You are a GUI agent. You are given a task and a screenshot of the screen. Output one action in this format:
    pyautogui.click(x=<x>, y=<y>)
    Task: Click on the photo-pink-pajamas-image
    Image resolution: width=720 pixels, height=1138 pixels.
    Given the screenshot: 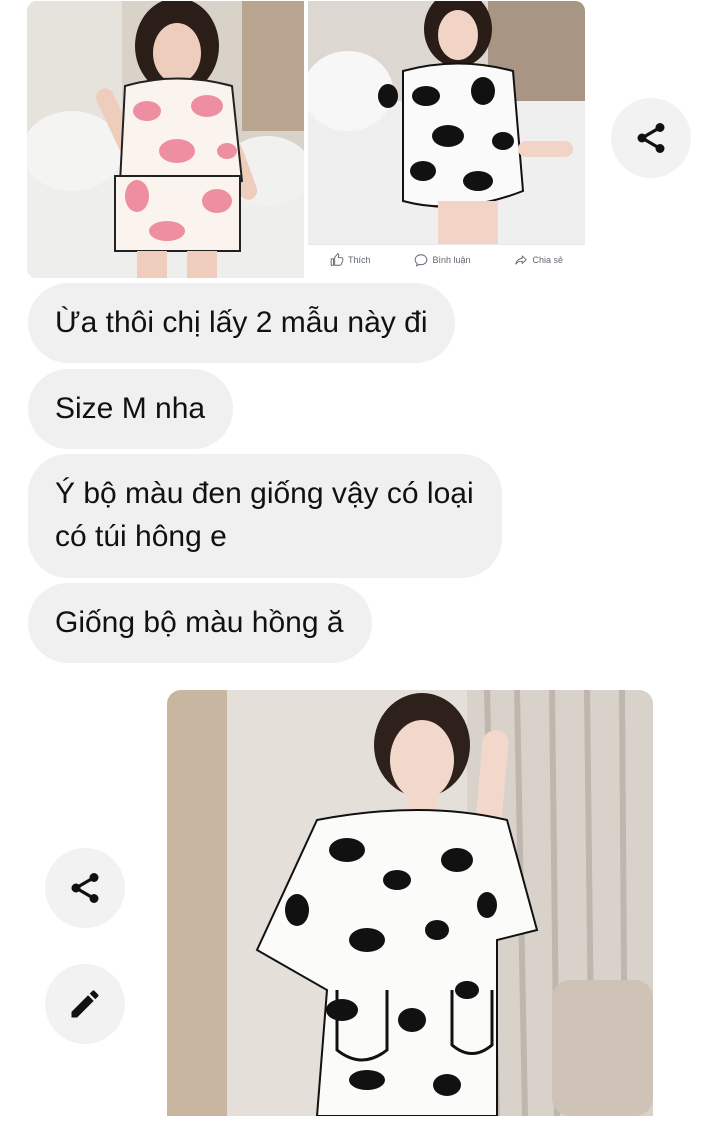 What is the action you would take?
    pyautogui.click(x=165, y=139)
    